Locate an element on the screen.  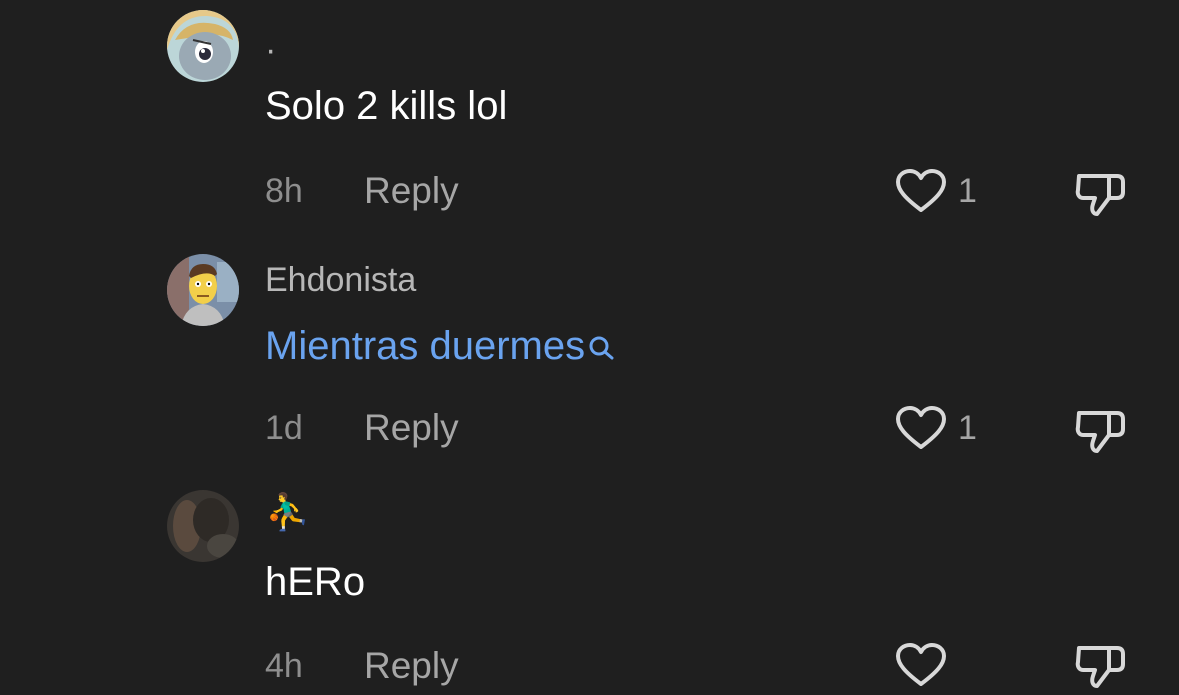
comment-text: hERo is located at coordinates (315, 582).